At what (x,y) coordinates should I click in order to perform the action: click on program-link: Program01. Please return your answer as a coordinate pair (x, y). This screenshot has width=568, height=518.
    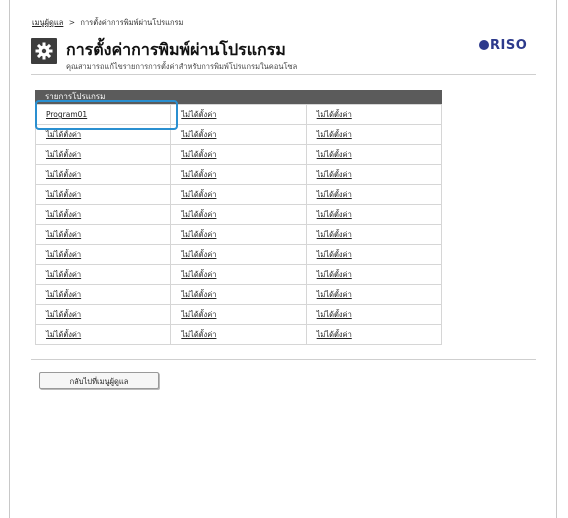
    Looking at the image, I should click on (66, 114).